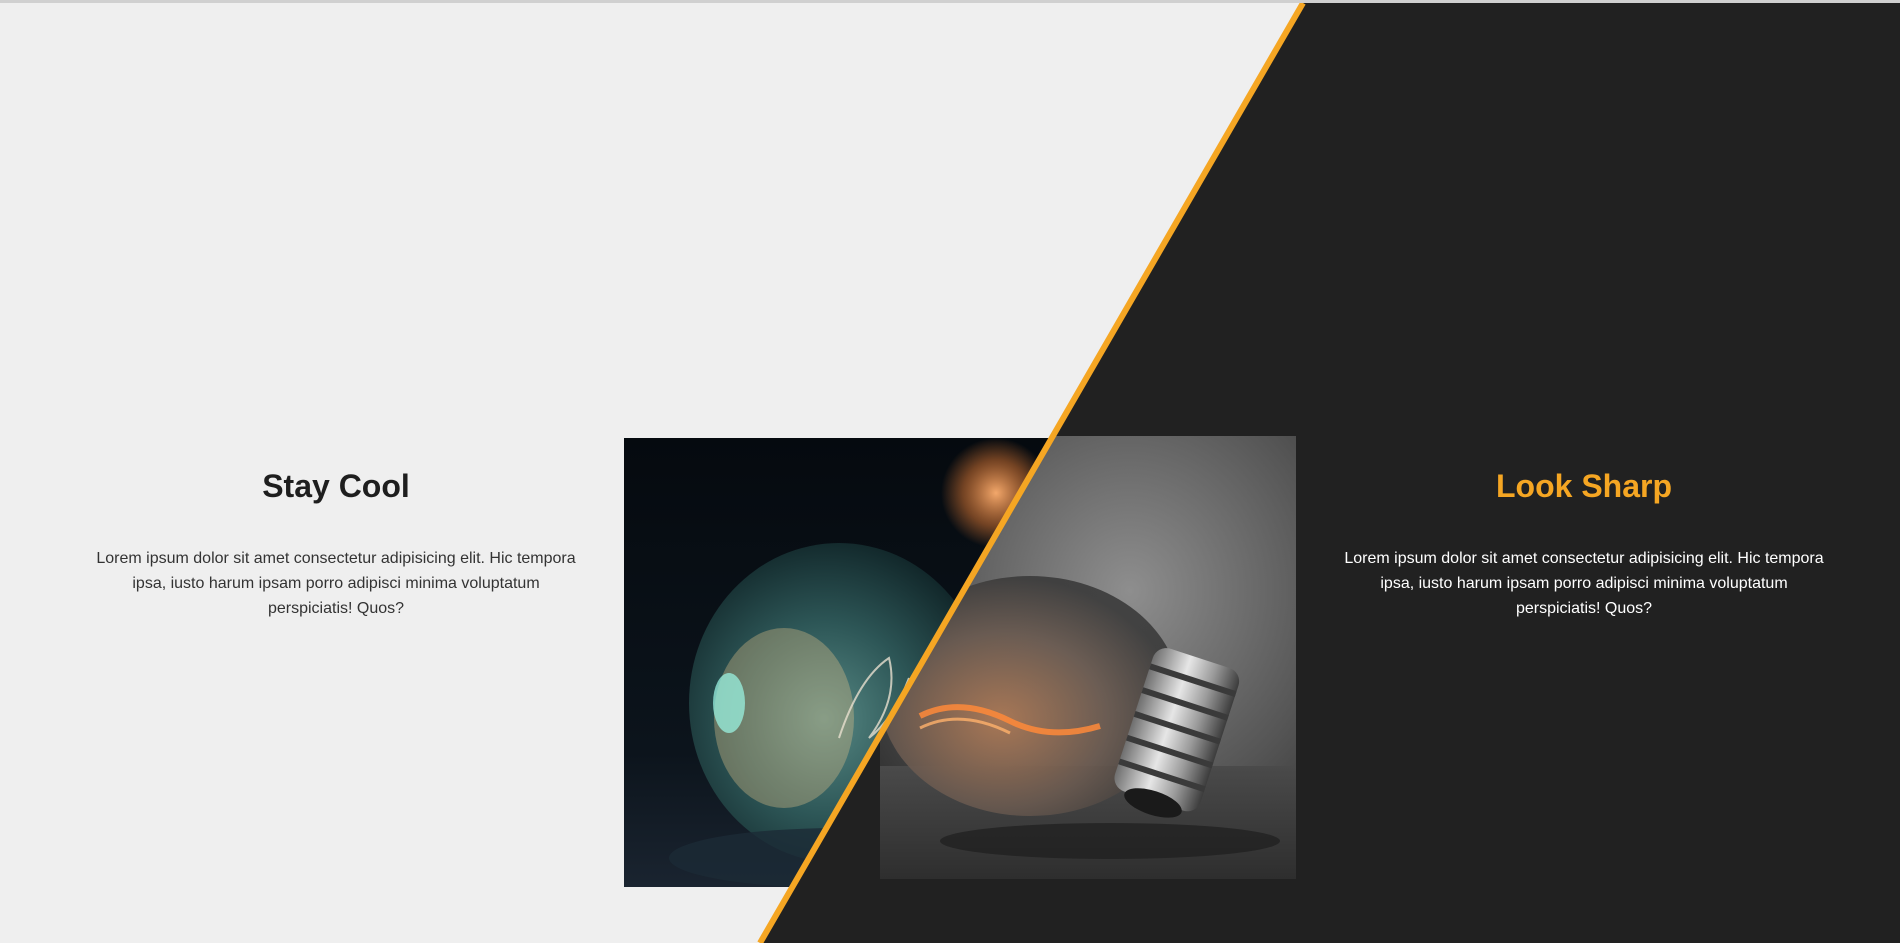  Describe the element at coordinates (950, 1) in the screenshot. I see `top-border` at that location.